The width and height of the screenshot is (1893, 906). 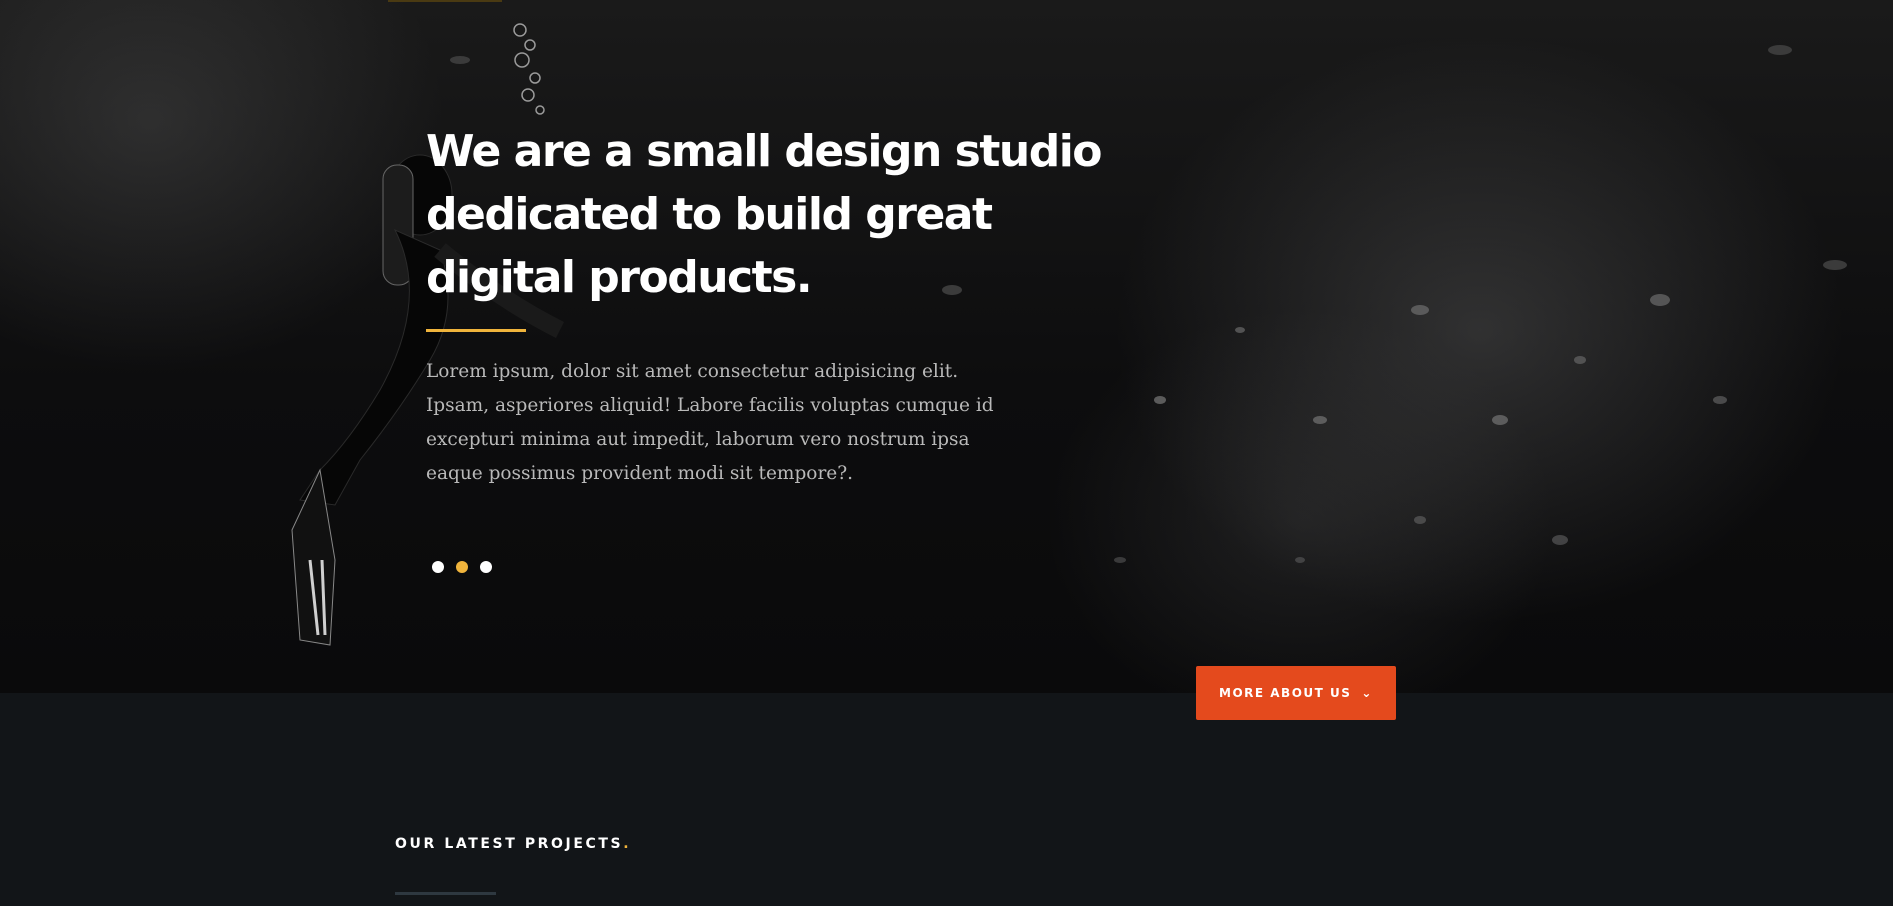 What do you see at coordinates (1285, 693) in the screenshot?
I see `more-about-us-label: MORE ABOUT US` at bounding box center [1285, 693].